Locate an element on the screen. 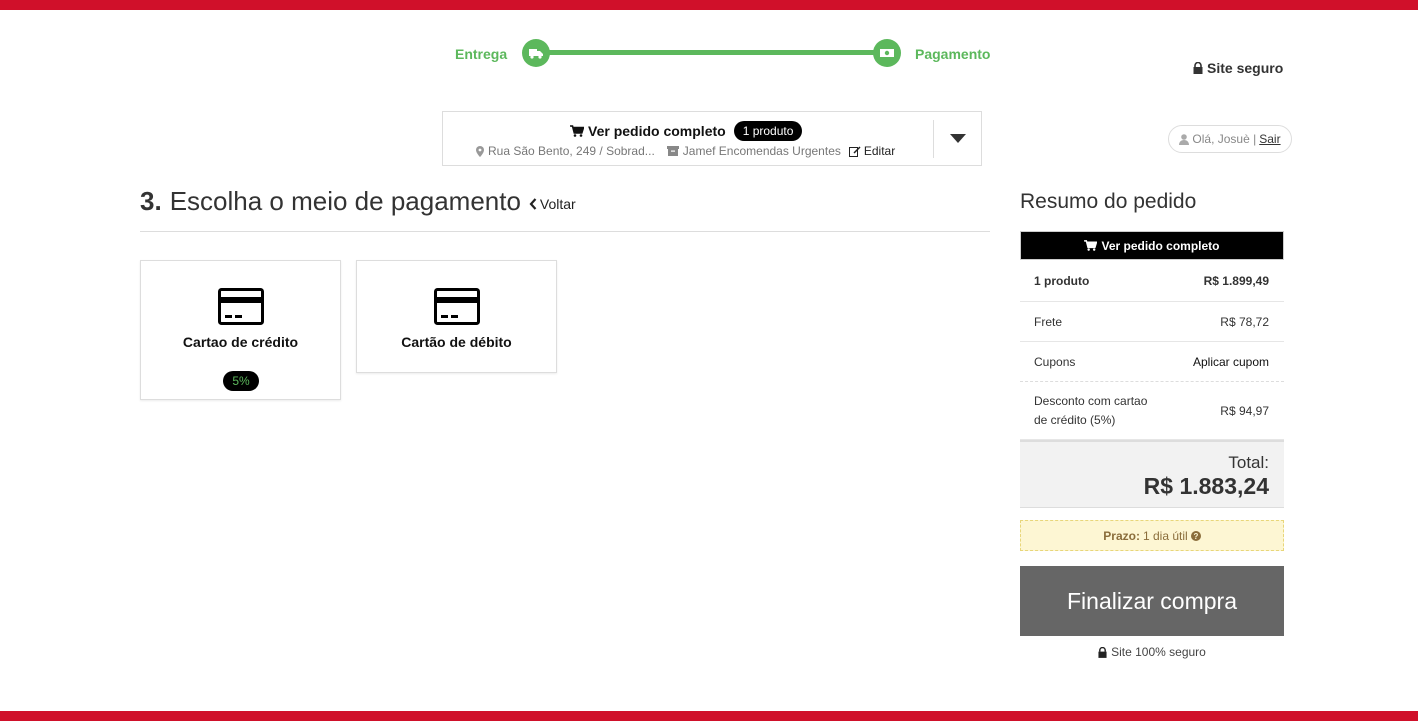 The image size is (1418, 721). shipping-method: Jamef Encomendas Urgentes is located at coordinates (761, 151).